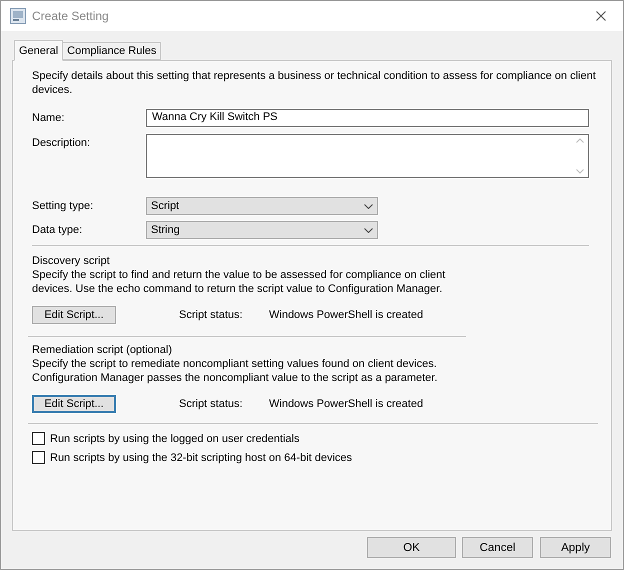 The width and height of the screenshot is (624, 570). I want to click on app-icon, so click(18, 16).